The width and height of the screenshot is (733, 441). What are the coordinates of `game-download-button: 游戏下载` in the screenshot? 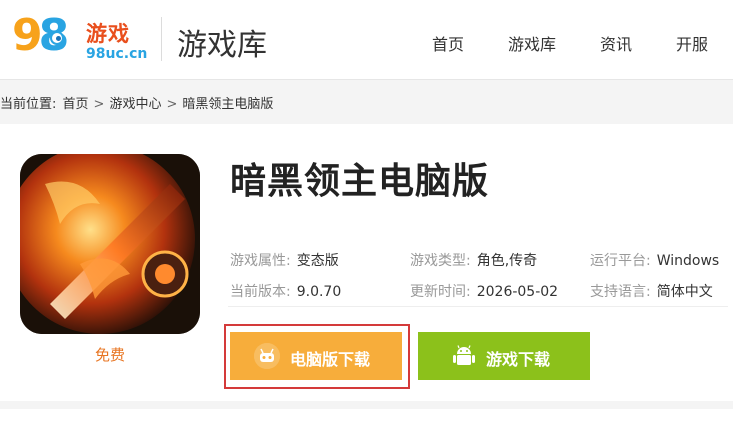 It's located at (504, 356).